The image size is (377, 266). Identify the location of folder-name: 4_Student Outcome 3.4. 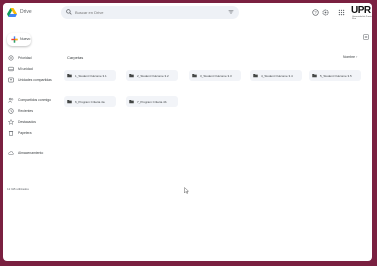
(277, 75).